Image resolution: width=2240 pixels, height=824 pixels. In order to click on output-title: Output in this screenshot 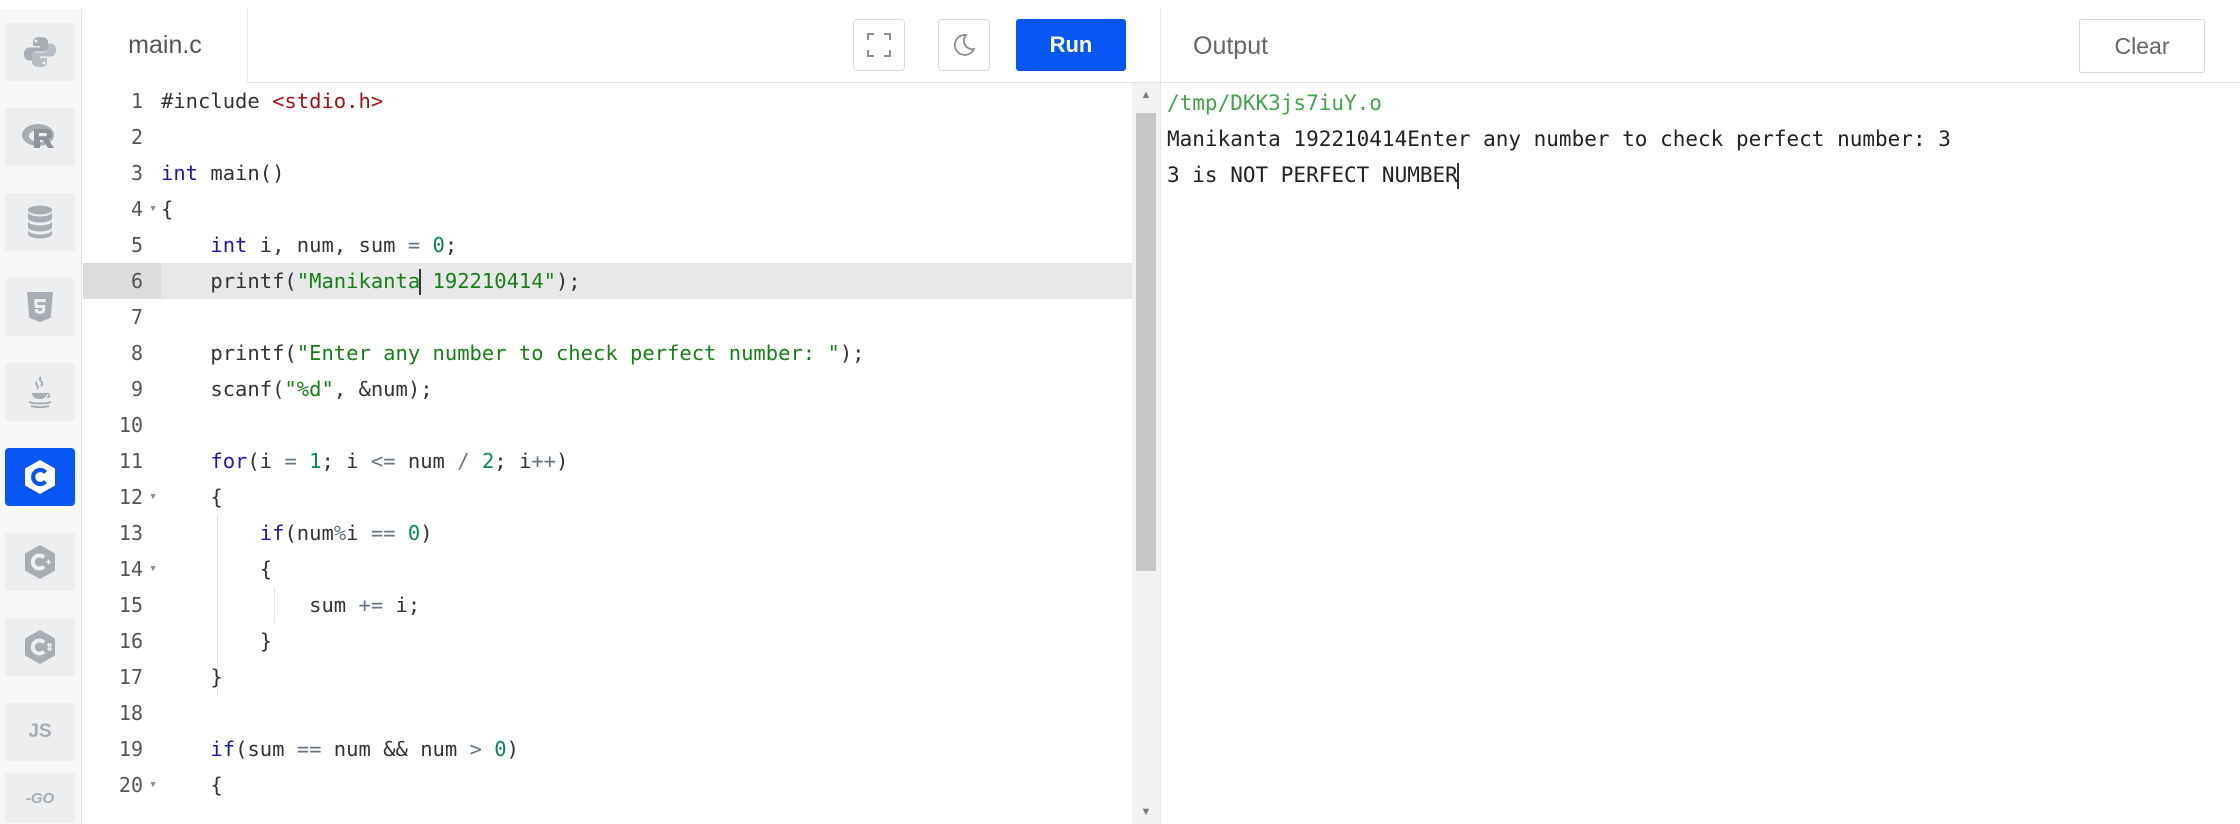, I will do `click(1231, 46)`.